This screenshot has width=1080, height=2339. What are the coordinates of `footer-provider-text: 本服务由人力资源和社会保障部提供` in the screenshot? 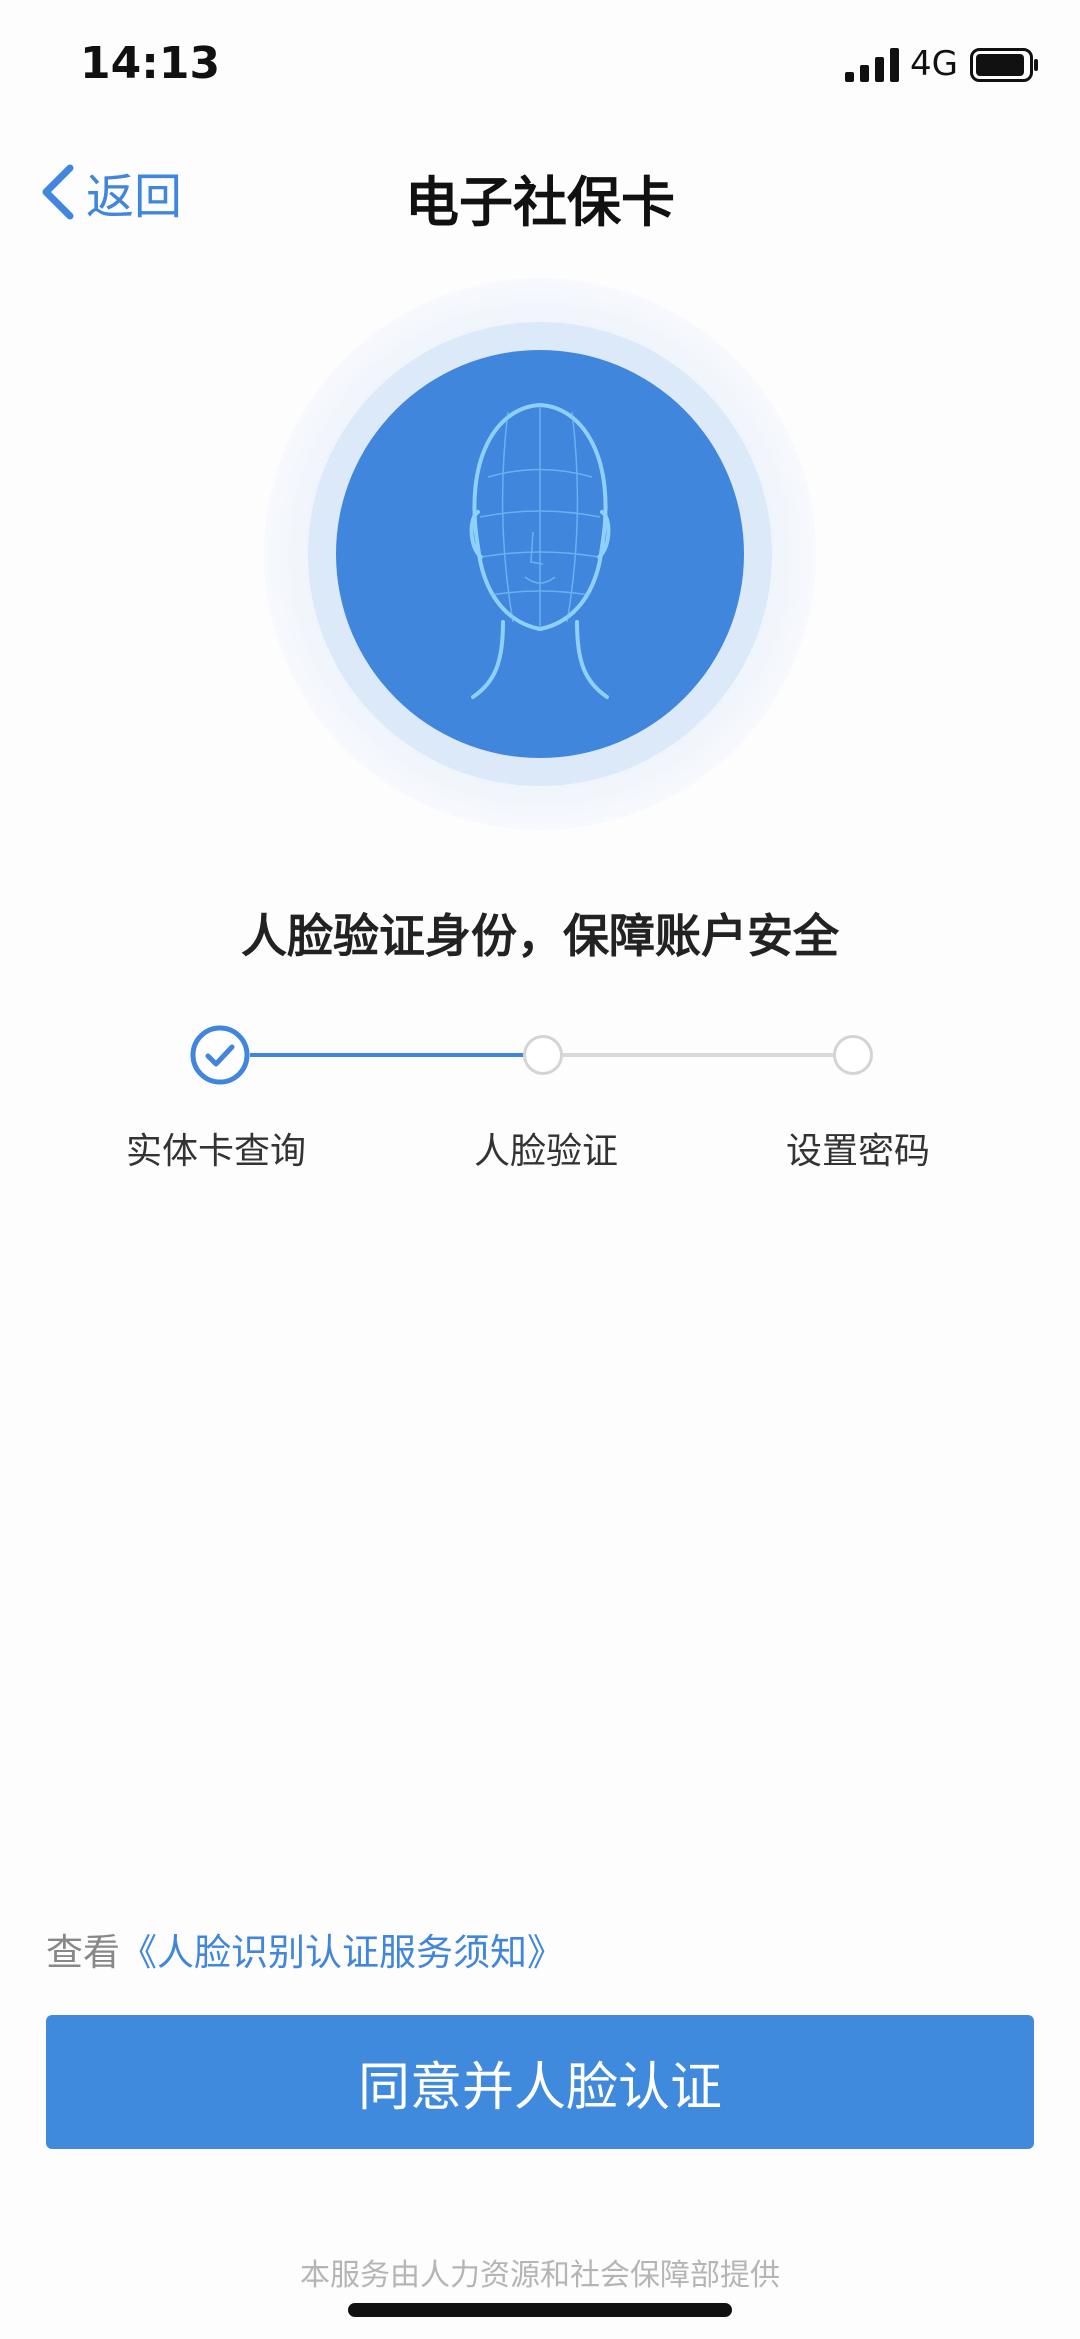 It's located at (540, 2275).